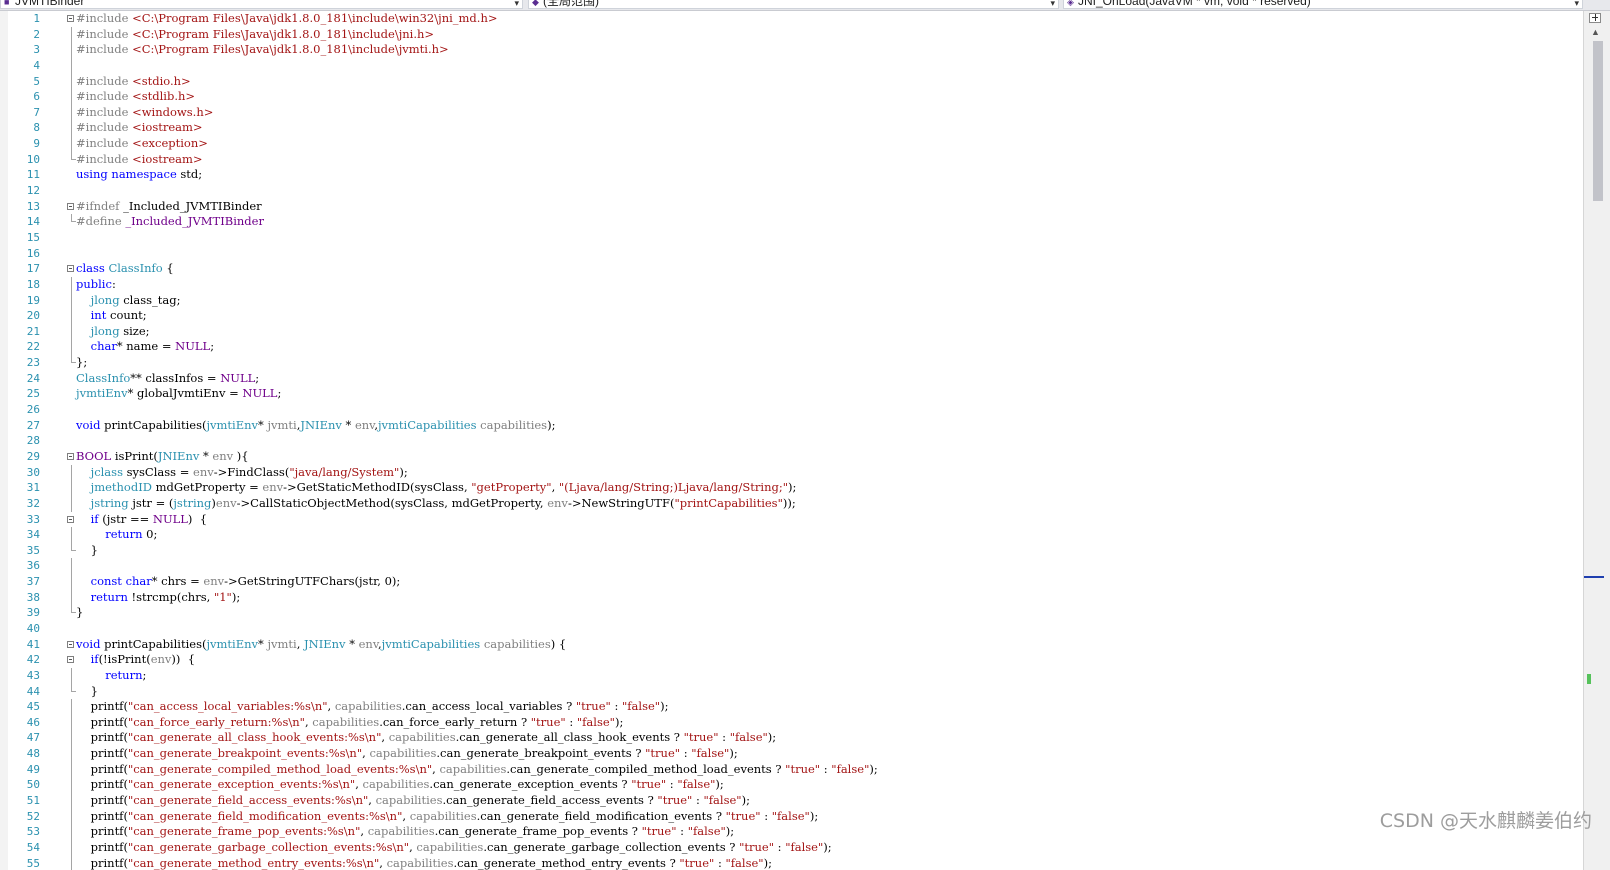 The height and width of the screenshot is (870, 1610). I want to click on code-line: 29 BOOL isPrint(JNIEnv * env ){, so click(791, 457).